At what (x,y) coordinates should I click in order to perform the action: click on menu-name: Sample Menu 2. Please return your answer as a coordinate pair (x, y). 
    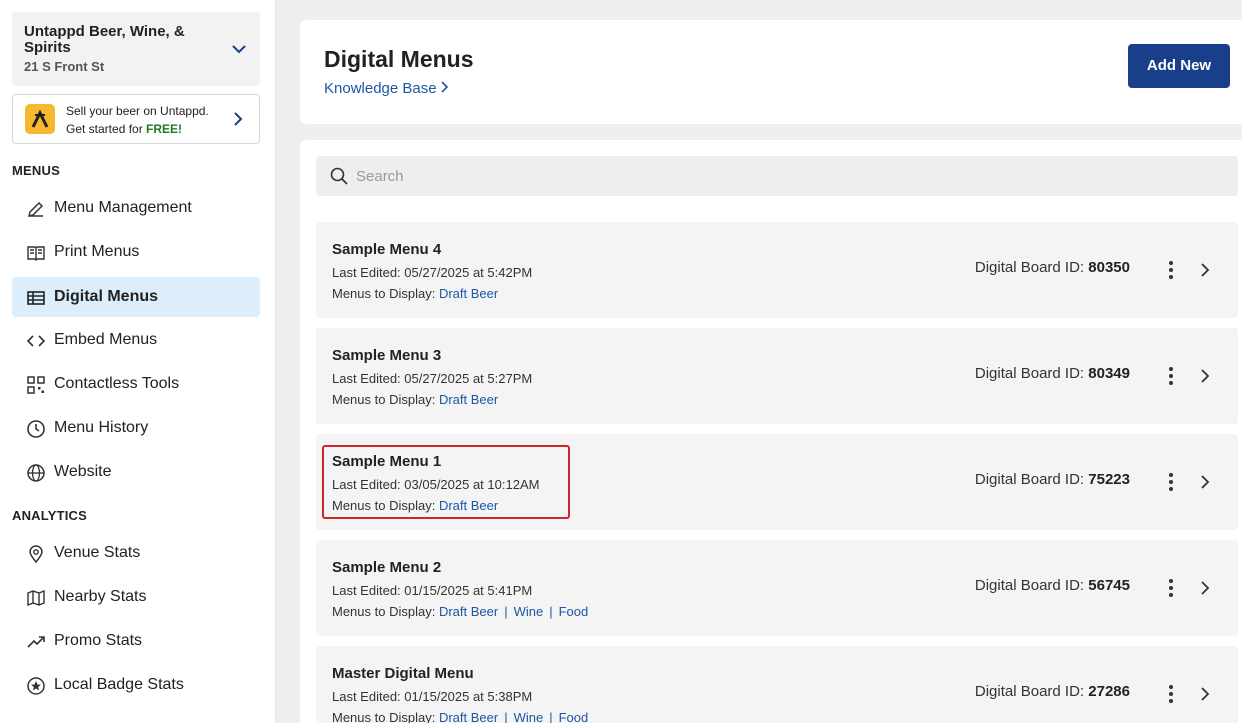
    Looking at the image, I should click on (387, 567).